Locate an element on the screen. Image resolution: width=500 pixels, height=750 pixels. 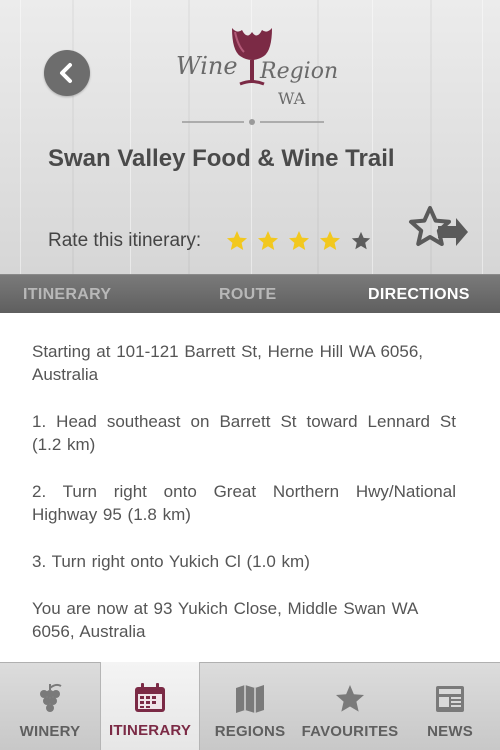
tab-bar: ITINERARY ROUTE DIRECTIONS is located at coordinates (250, 293).